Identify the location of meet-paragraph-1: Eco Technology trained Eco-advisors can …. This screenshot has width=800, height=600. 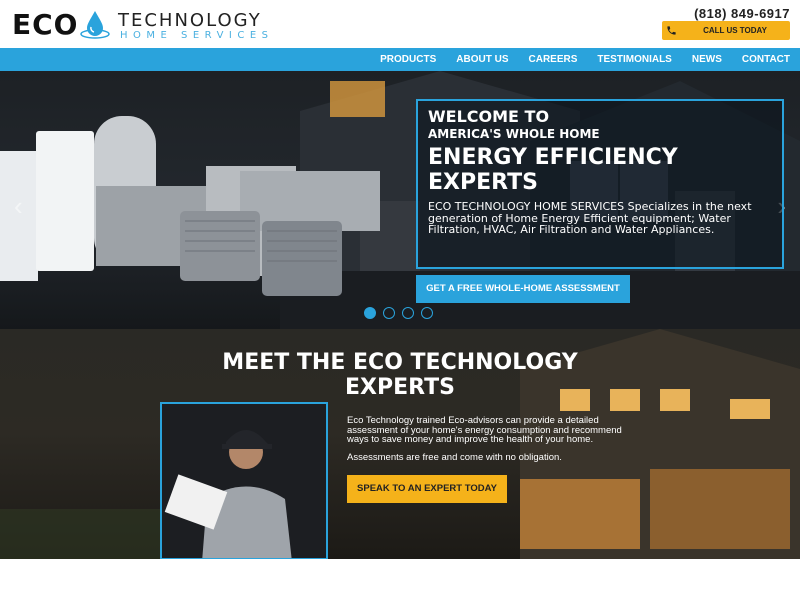
(484, 430).